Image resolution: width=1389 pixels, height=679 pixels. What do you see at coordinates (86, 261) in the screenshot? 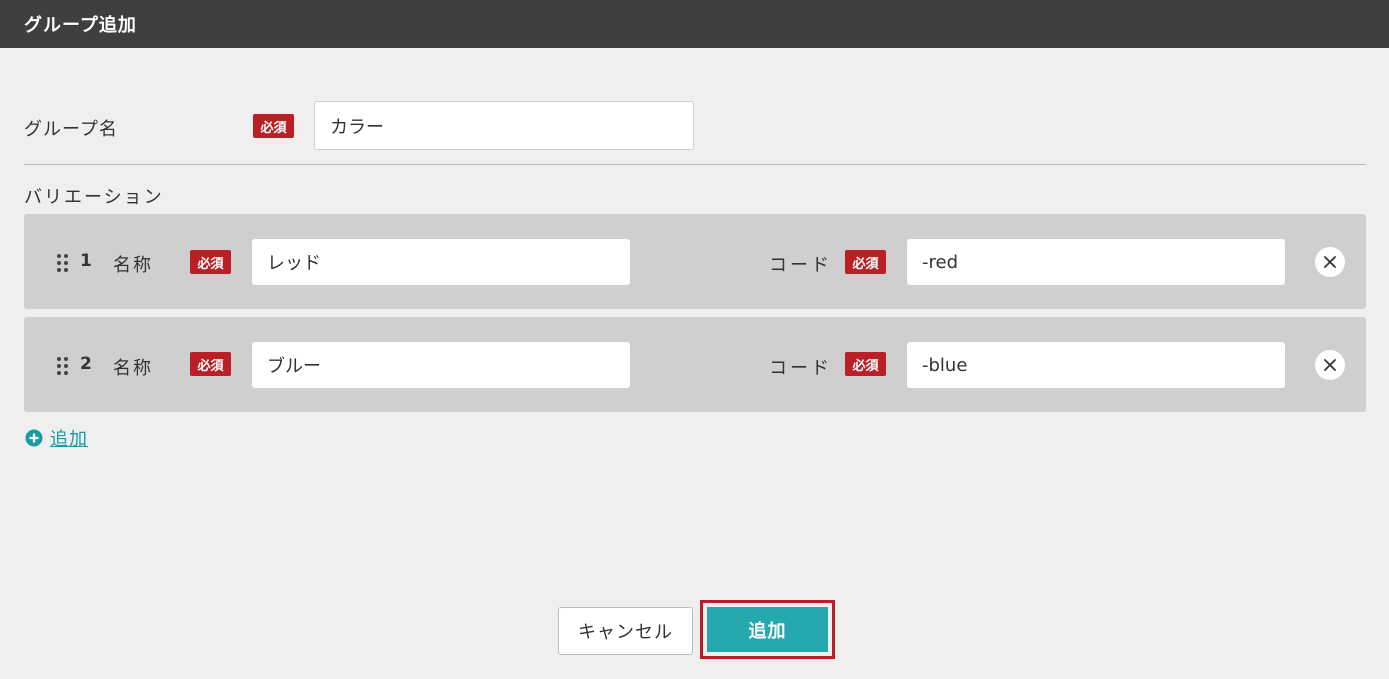
I see `variation-number: 1` at bounding box center [86, 261].